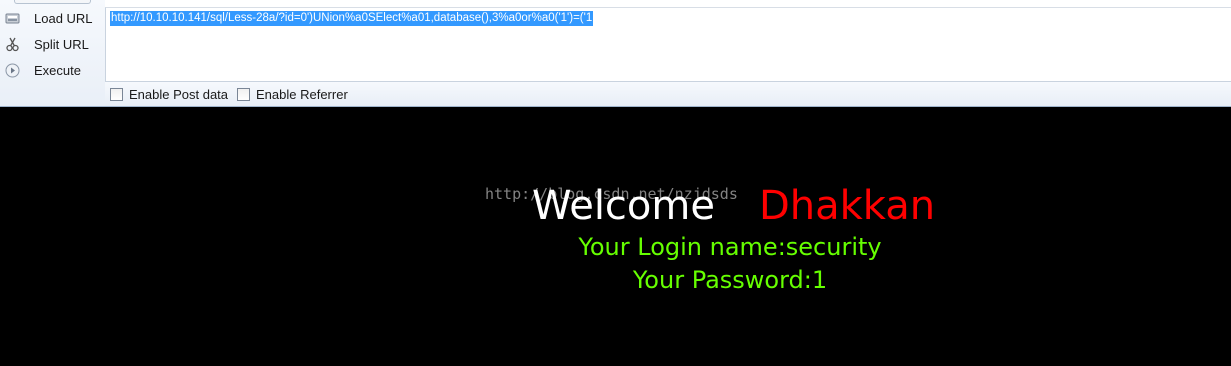 The image size is (1231, 366). I want to click on panel-top-edge, so click(52, 2).